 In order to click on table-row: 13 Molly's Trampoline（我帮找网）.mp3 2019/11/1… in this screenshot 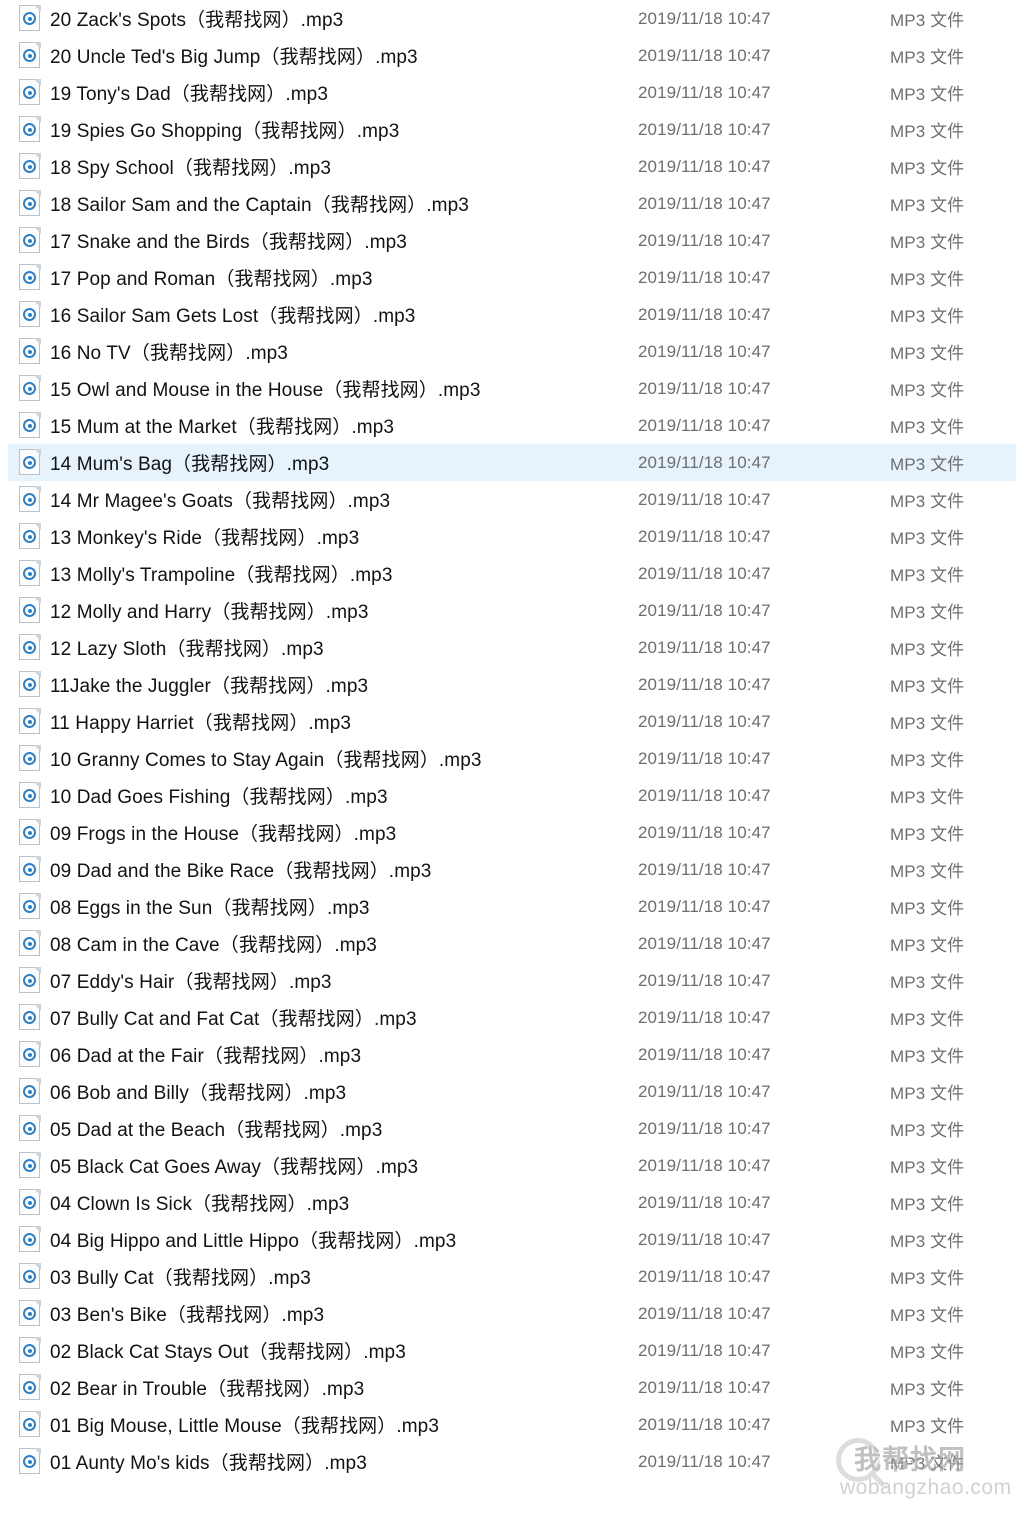, I will do `click(512, 573)`.